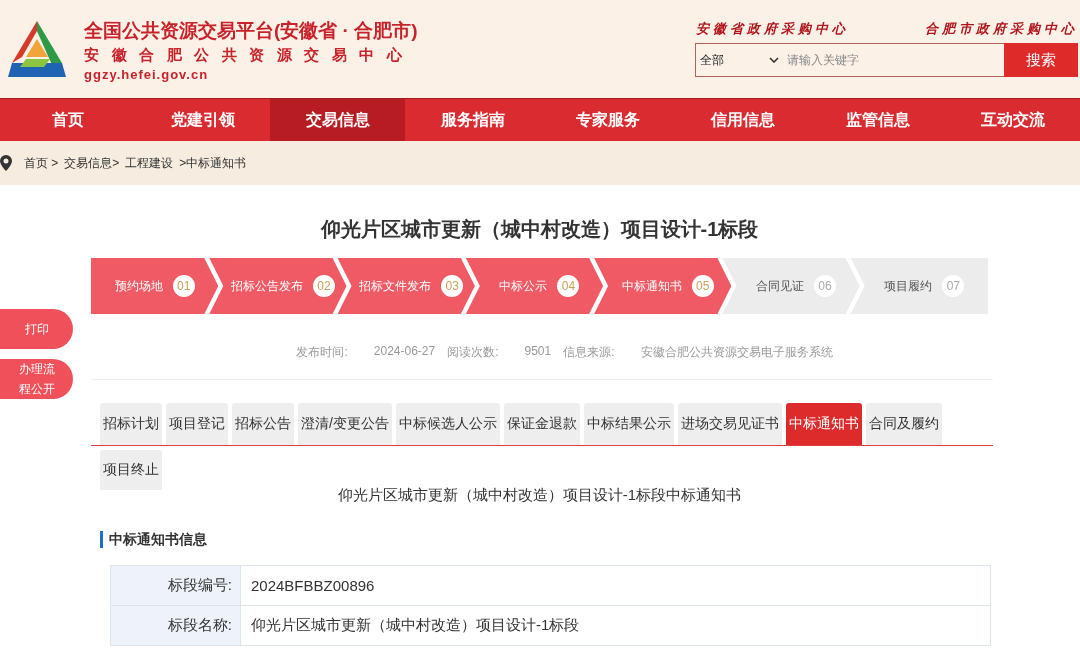 The height and width of the screenshot is (669, 1080). What do you see at coordinates (1041, 60) in the screenshot?
I see `search-button: 搜索` at bounding box center [1041, 60].